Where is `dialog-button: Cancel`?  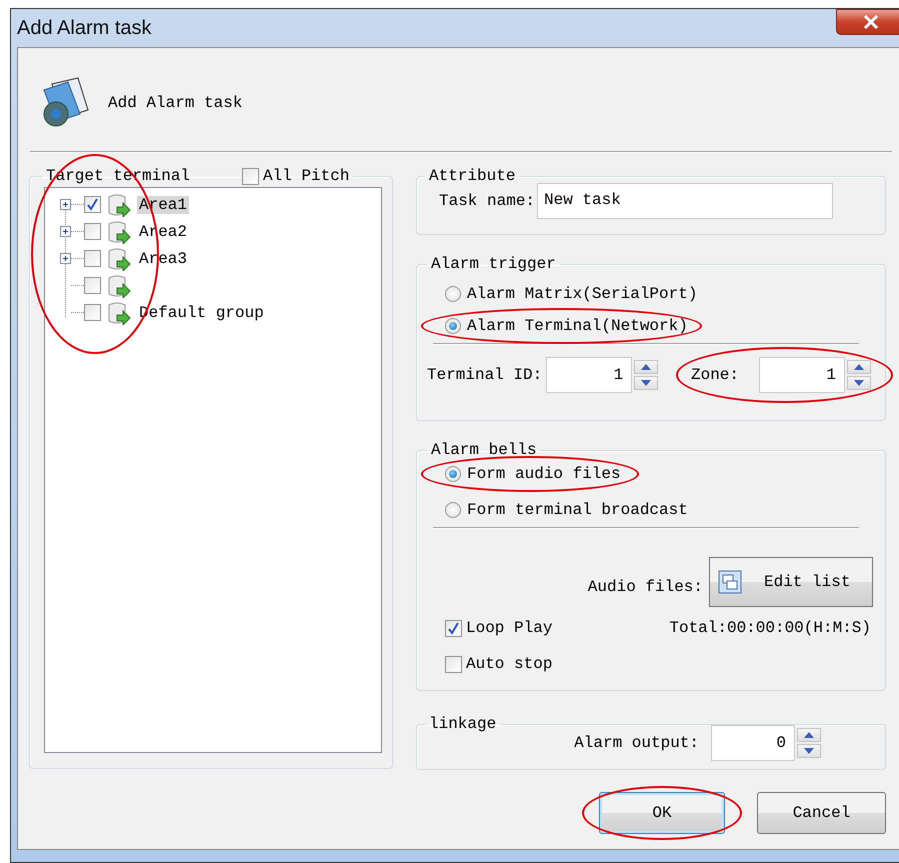
dialog-button: Cancel is located at coordinates (821, 813).